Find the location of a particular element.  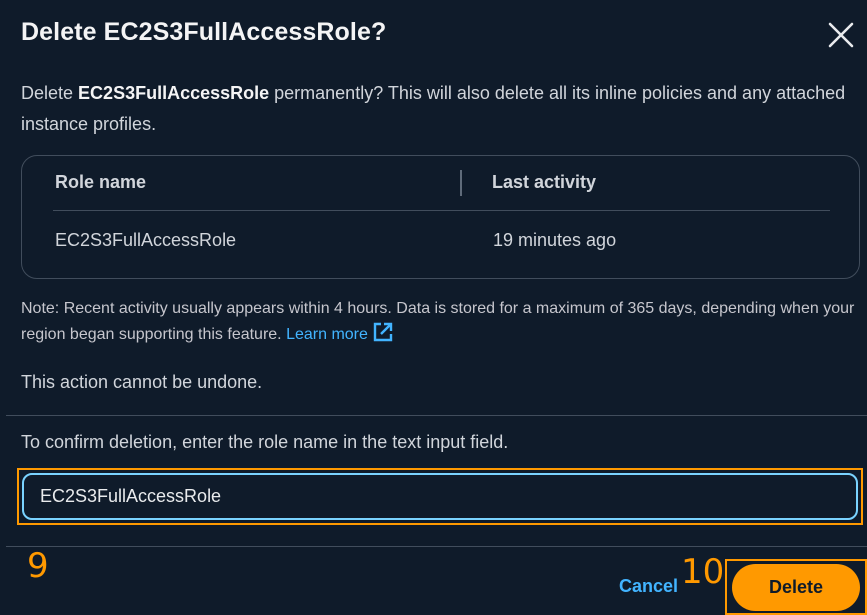

close-icon is located at coordinates (841, 35).